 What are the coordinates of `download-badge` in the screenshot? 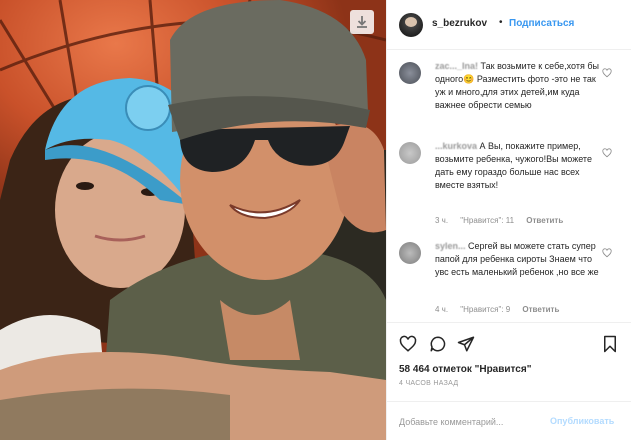 It's located at (362, 22).